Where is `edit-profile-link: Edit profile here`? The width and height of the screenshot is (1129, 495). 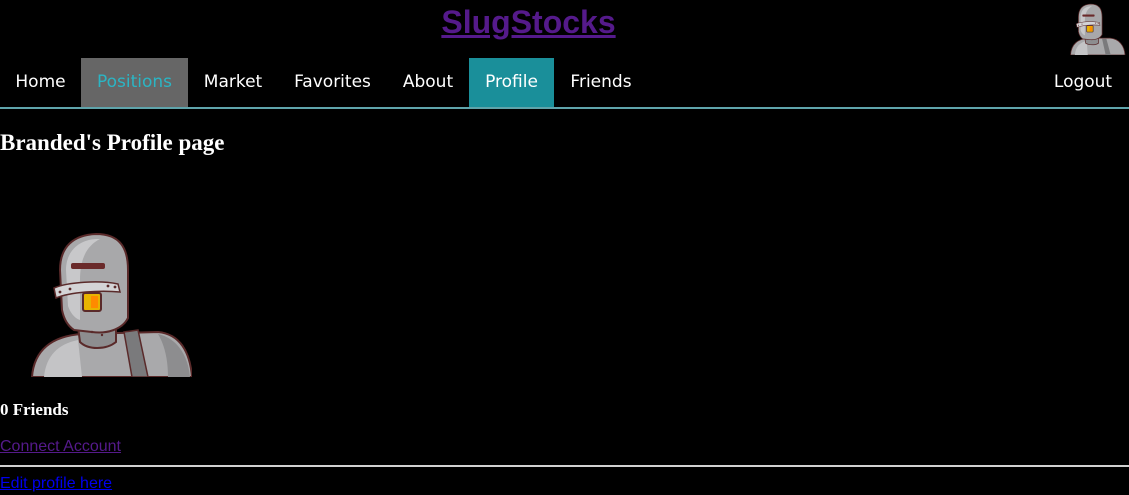
edit-profile-link: Edit profile here is located at coordinates (56, 484).